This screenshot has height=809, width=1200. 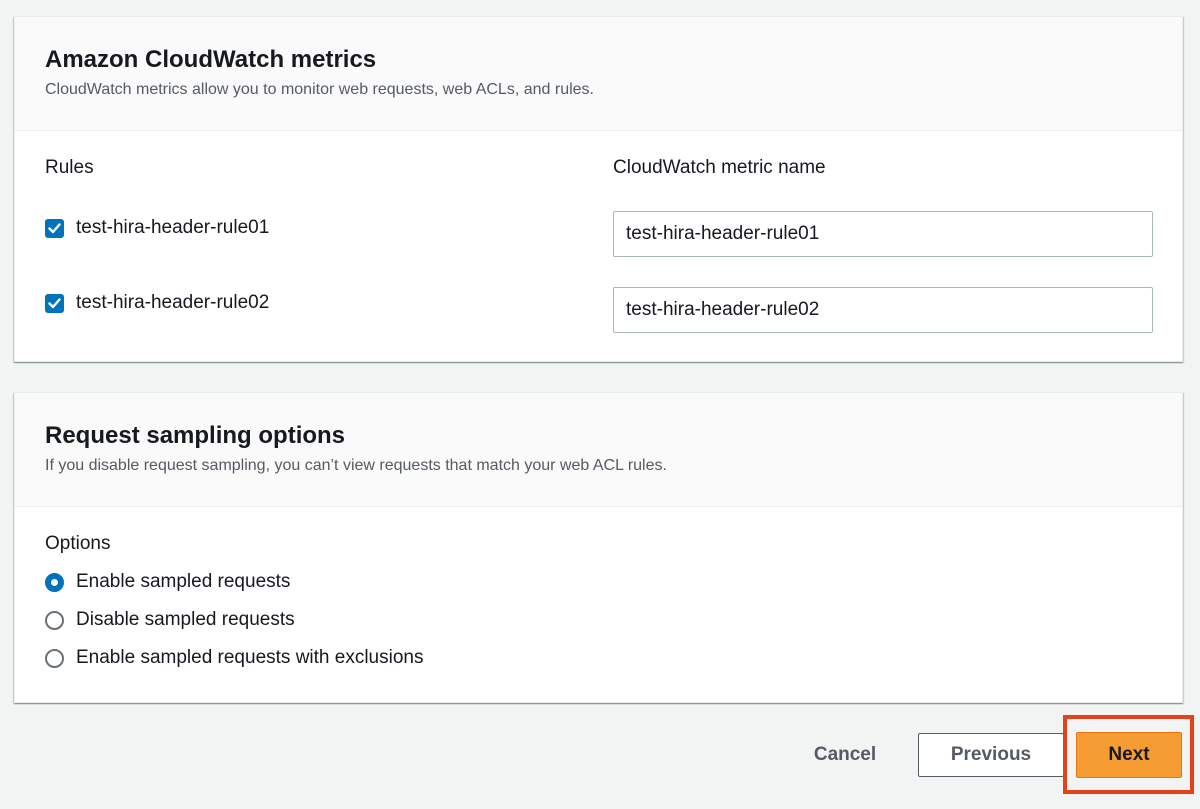 I want to click on rule-1-checkbox, so click(x=54, y=228).